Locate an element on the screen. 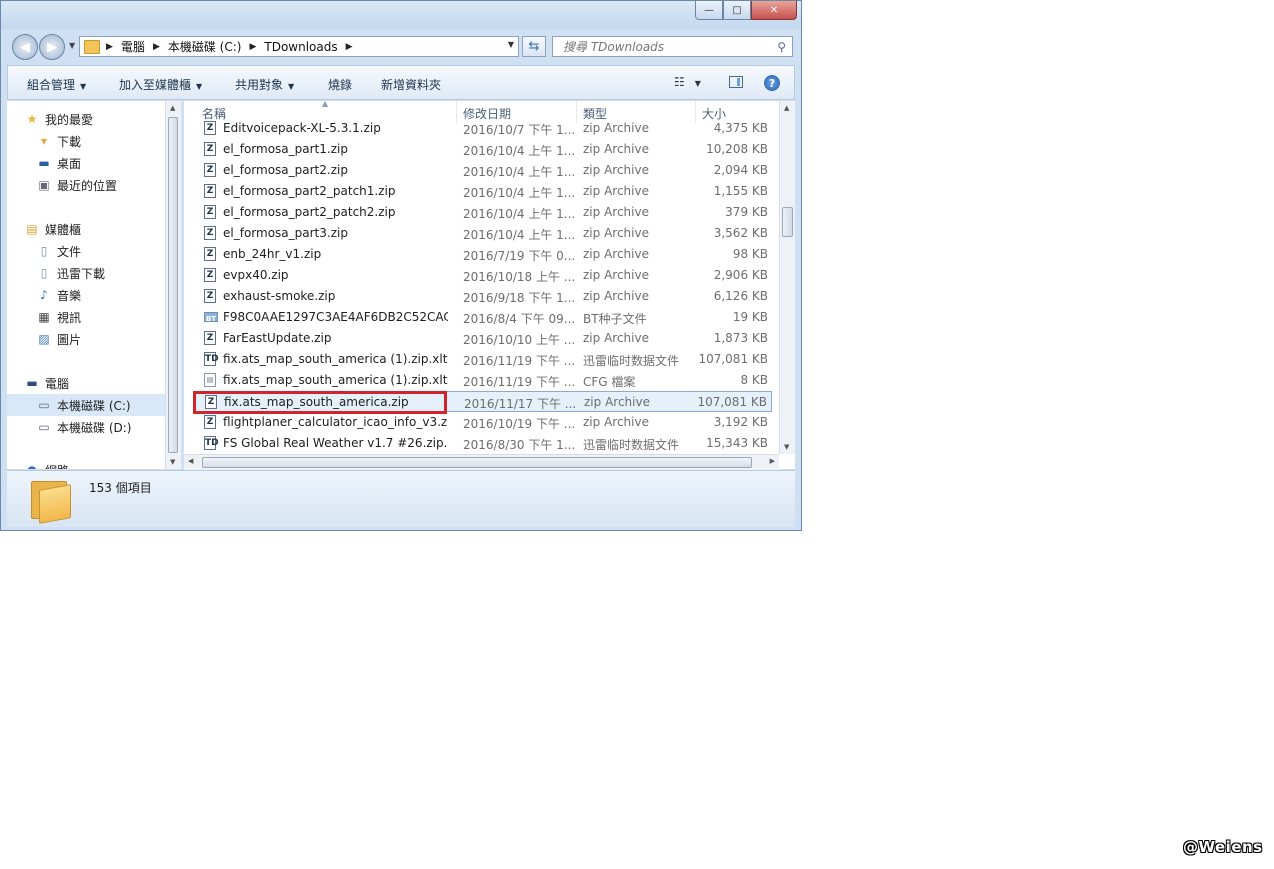 The height and width of the screenshot is (869, 1274). breadcrumb-computer: 電腦 is located at coordinates (133, 46).